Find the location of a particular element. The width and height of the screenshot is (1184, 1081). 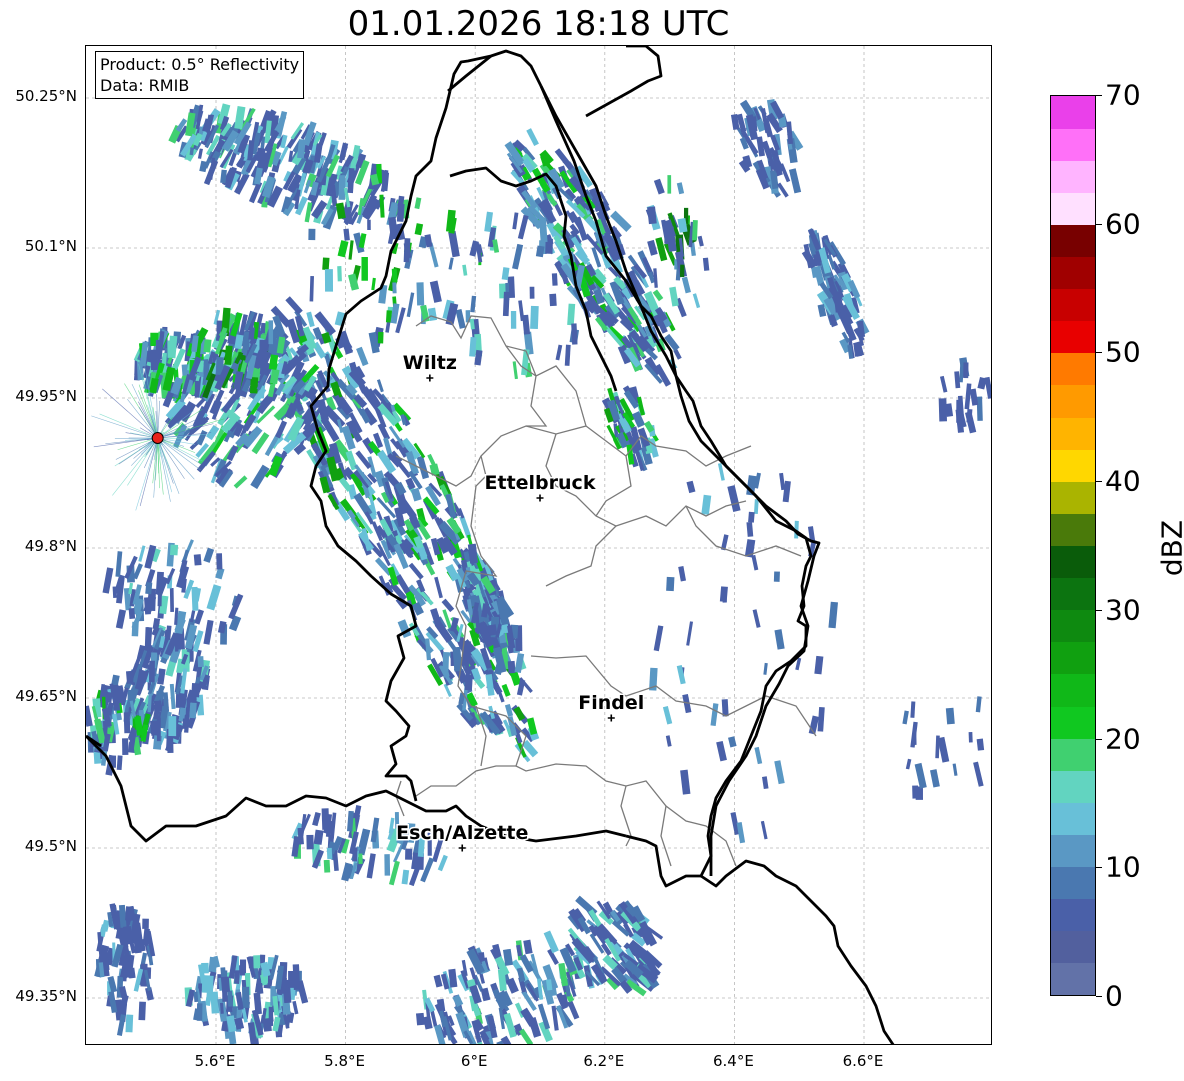

city-label: Wiltz is located at coordinates (430, 363).